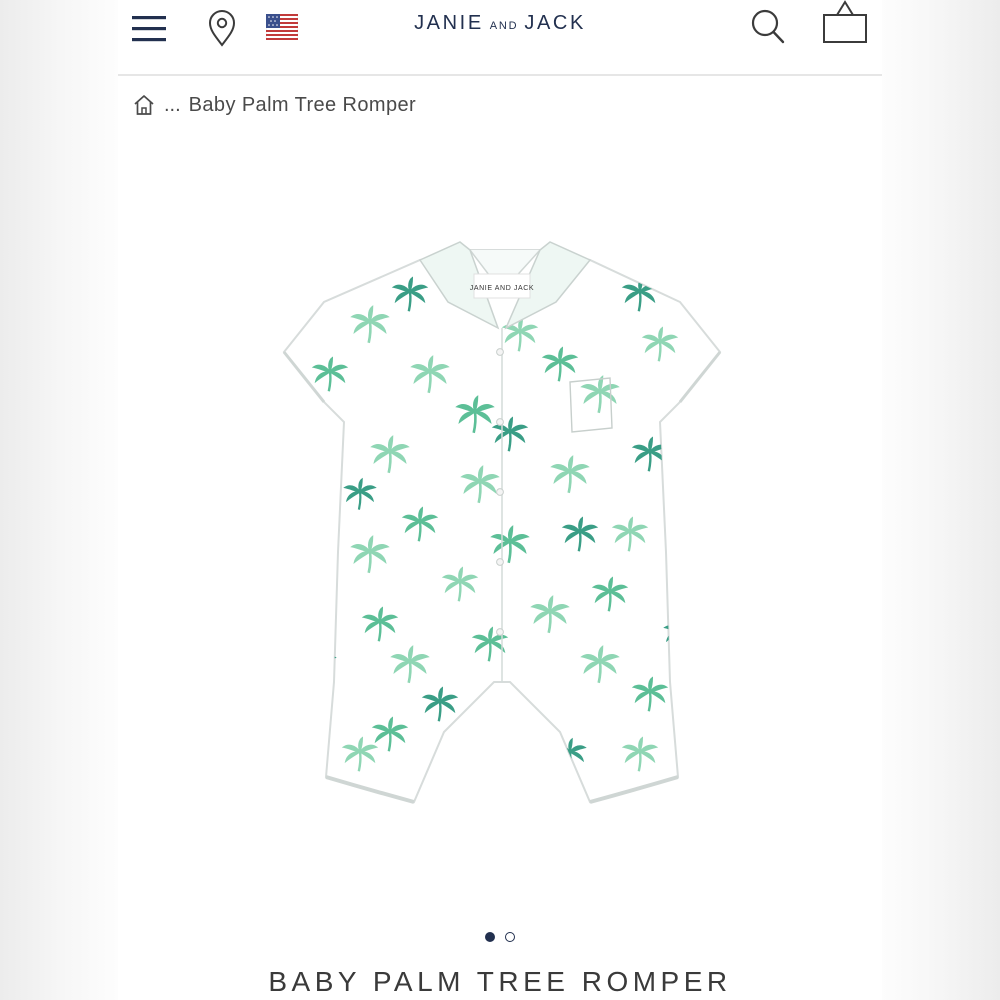 Image resolution: width=1000 pixels, height=1000 pixels. What do you see at coordinates (504, 26) in the screenshot?
I see `brand-logo-and: AND` at bounding box center [504, 26].